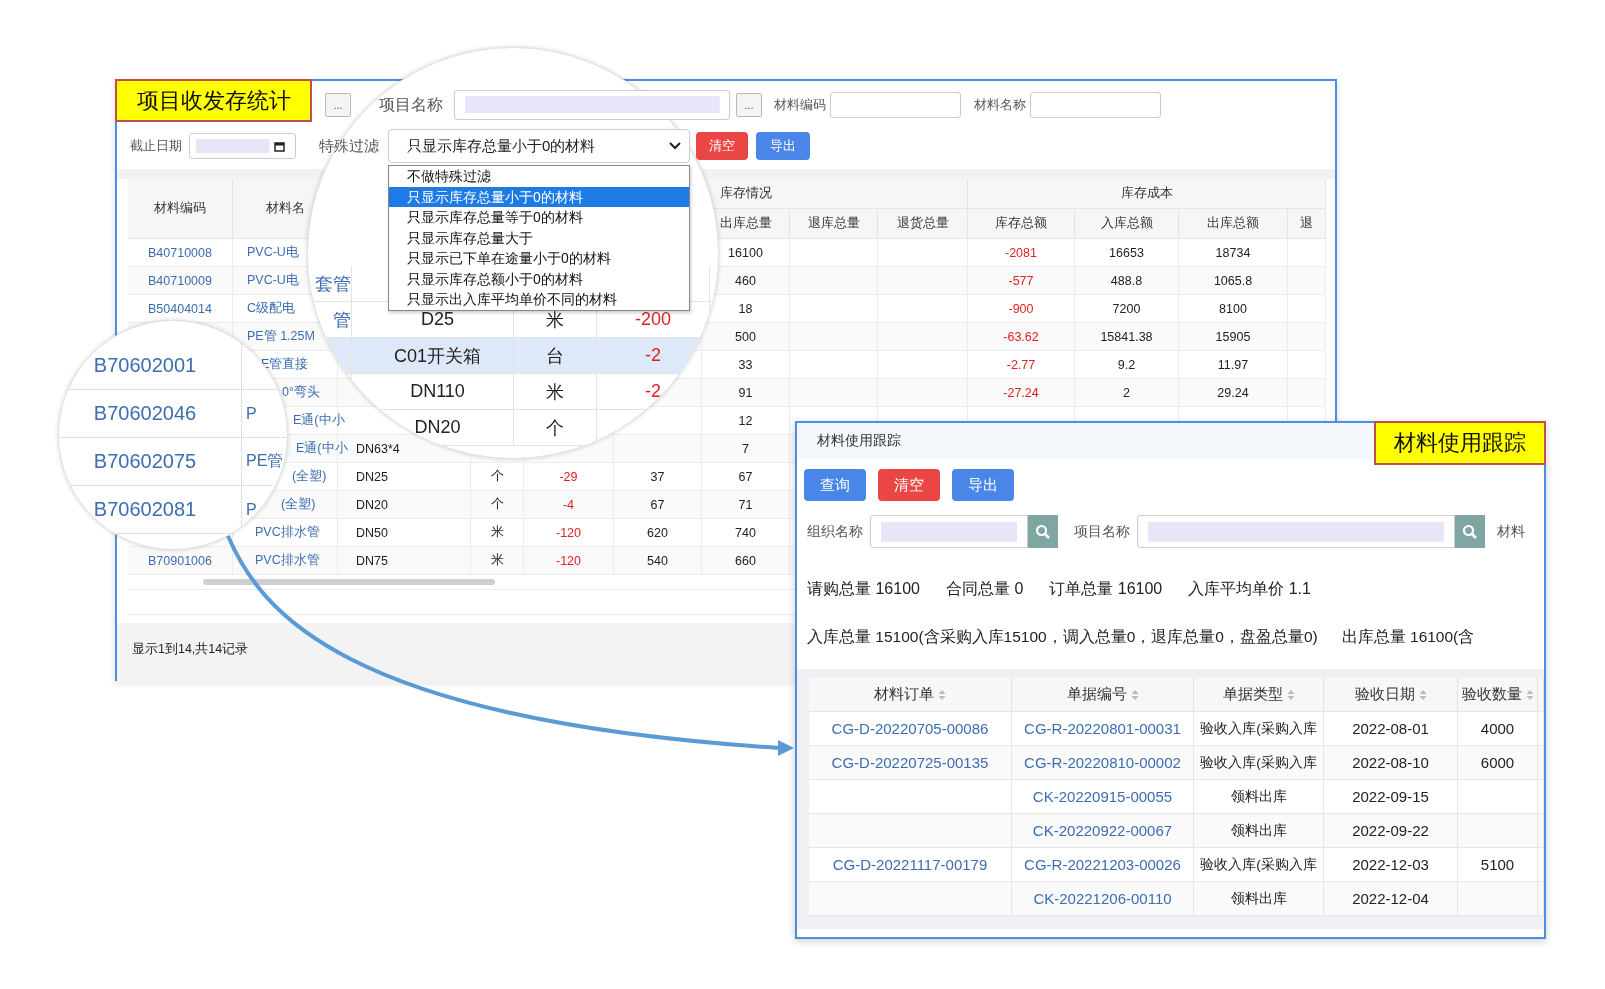 The image size is (1605, 989). What do you see at coordinates (1095, 105) in the screenshot?
I see `name-field` at bounding box center [1095, 105].